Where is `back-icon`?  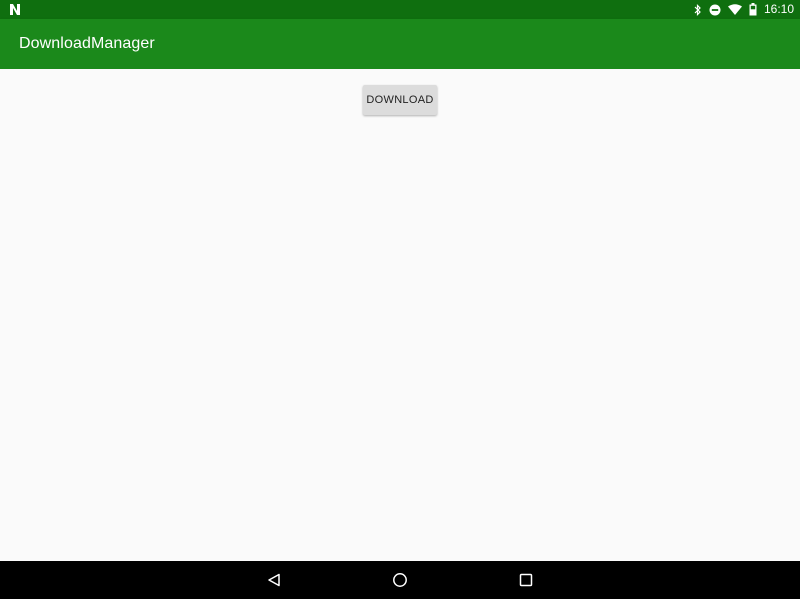 back-icon is located at coordinates (274, 580).